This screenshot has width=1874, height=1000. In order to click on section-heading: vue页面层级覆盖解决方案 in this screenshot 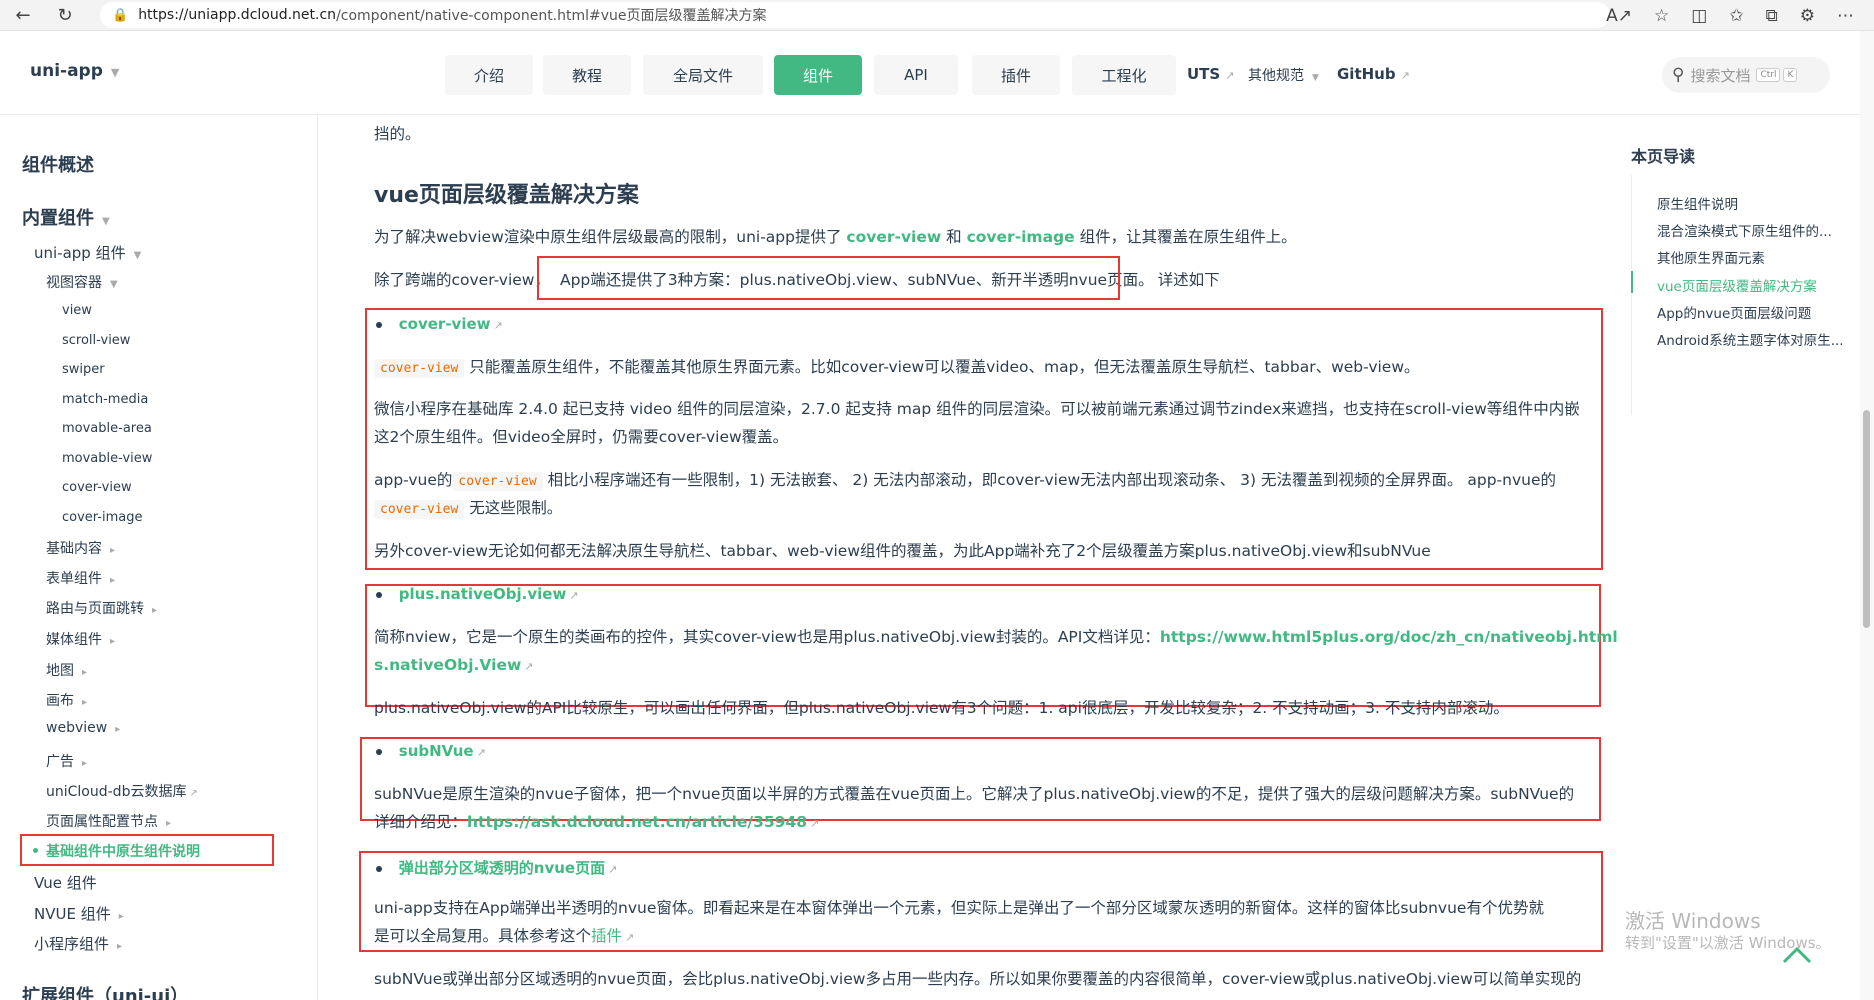, I will do `click(506, 195)`.